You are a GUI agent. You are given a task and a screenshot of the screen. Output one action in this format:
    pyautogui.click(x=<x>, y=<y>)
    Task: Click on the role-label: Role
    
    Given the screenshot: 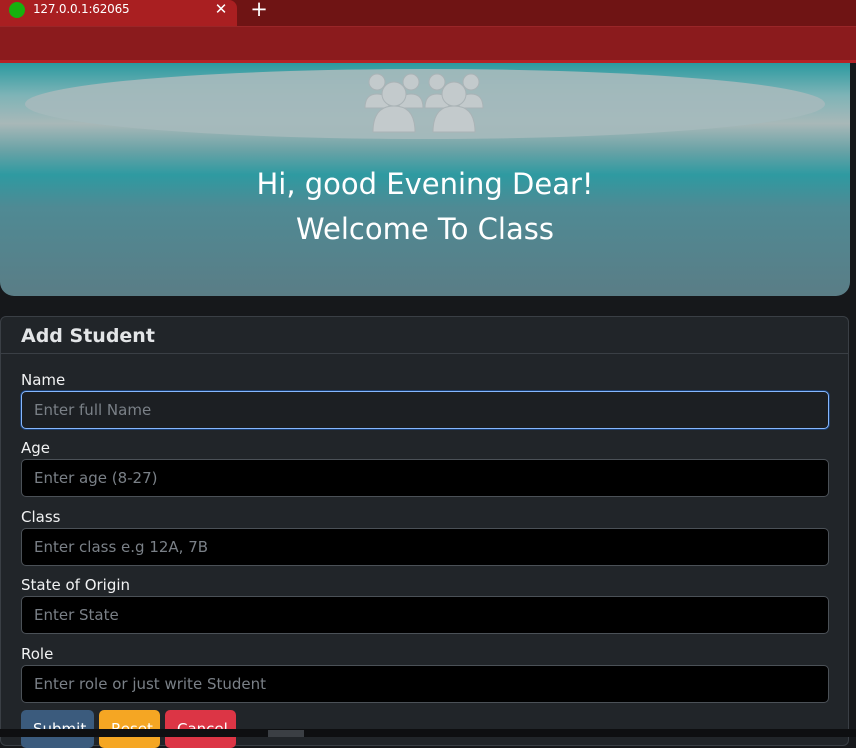 What is the action you would take?
    pyautogui.click(x=37, y=654)
    